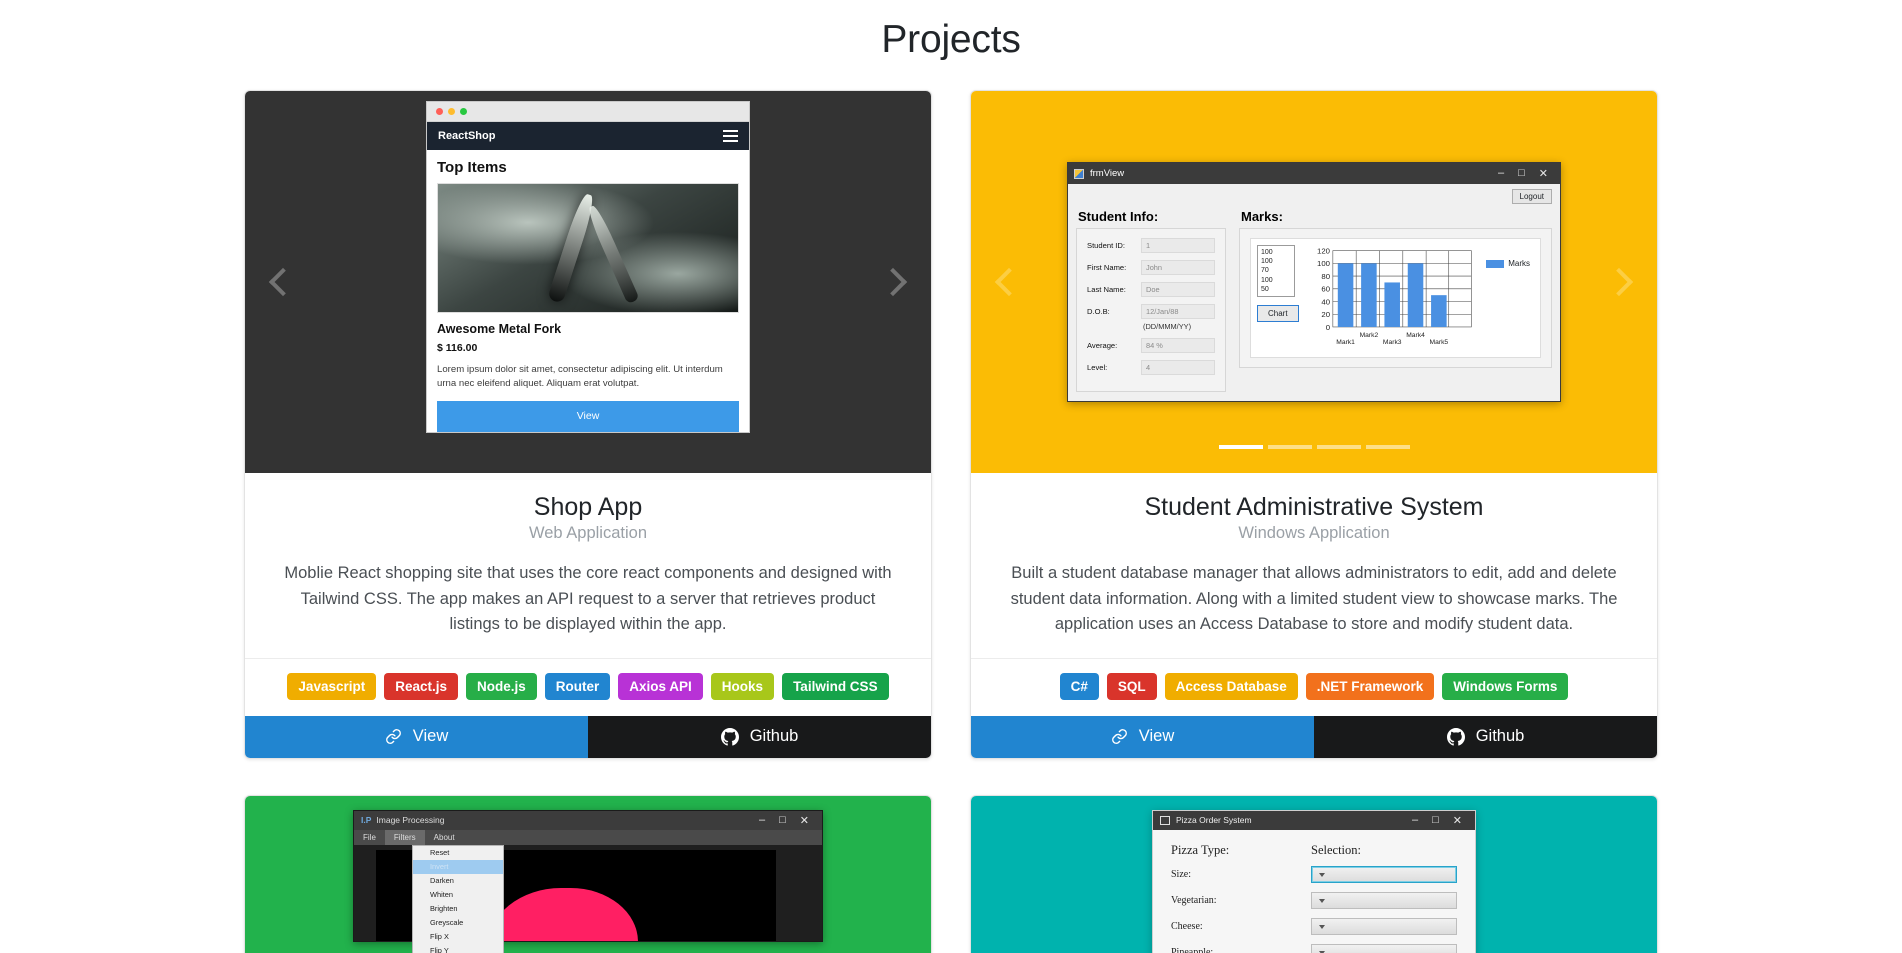 This screenshot has width=1902, height=953. What do you see at coordinates (1178, 267) in the screenshot?
I see `first-name-input: John` at bounding box center [1178, 267].